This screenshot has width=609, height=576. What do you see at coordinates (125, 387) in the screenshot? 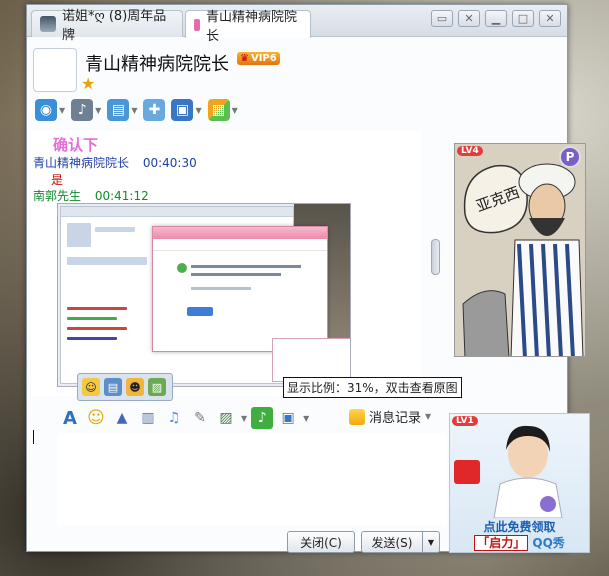
I see `image-action-bar: ☺ ▤ ☻ ▨` at bounding box center [125, 387].